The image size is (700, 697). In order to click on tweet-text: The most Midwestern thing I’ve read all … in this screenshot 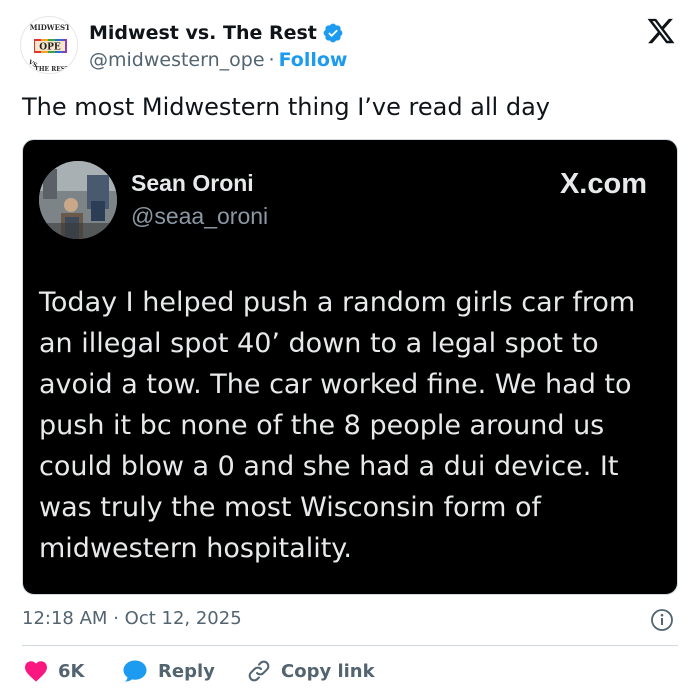, I will do `click(286, 107)`.